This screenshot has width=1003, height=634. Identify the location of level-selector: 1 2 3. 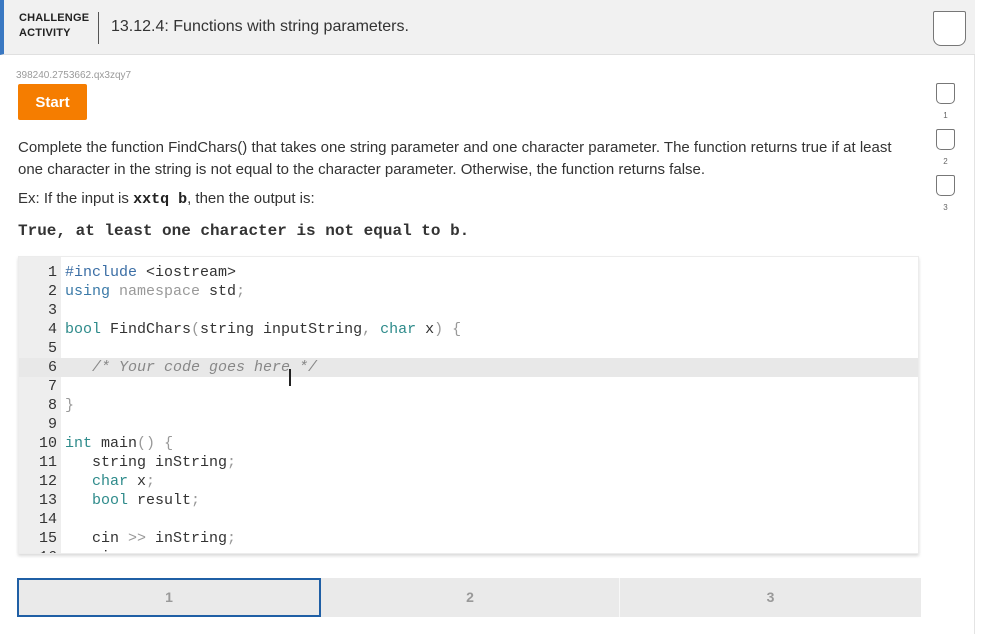
(469, 597).